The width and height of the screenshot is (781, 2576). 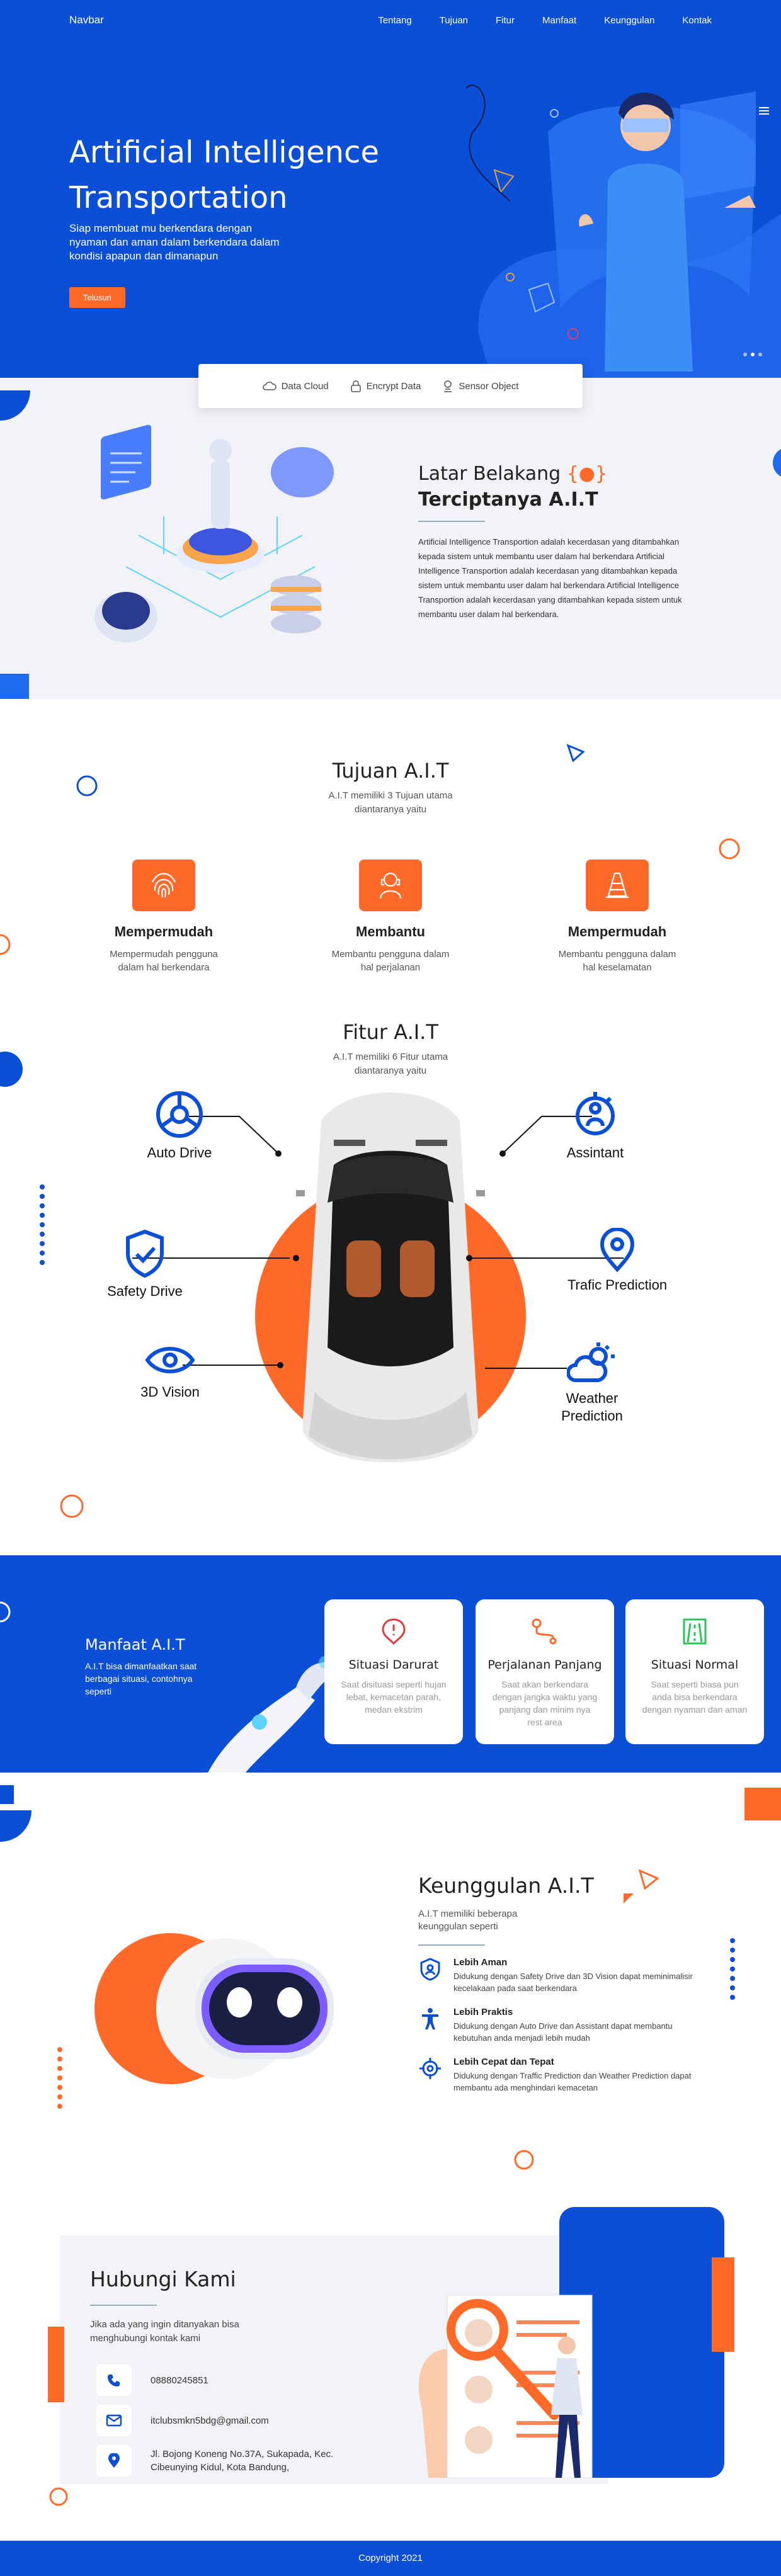 I want to click on hero-title: Artificial Intelligence Transportation, so click(x=224, y=175).